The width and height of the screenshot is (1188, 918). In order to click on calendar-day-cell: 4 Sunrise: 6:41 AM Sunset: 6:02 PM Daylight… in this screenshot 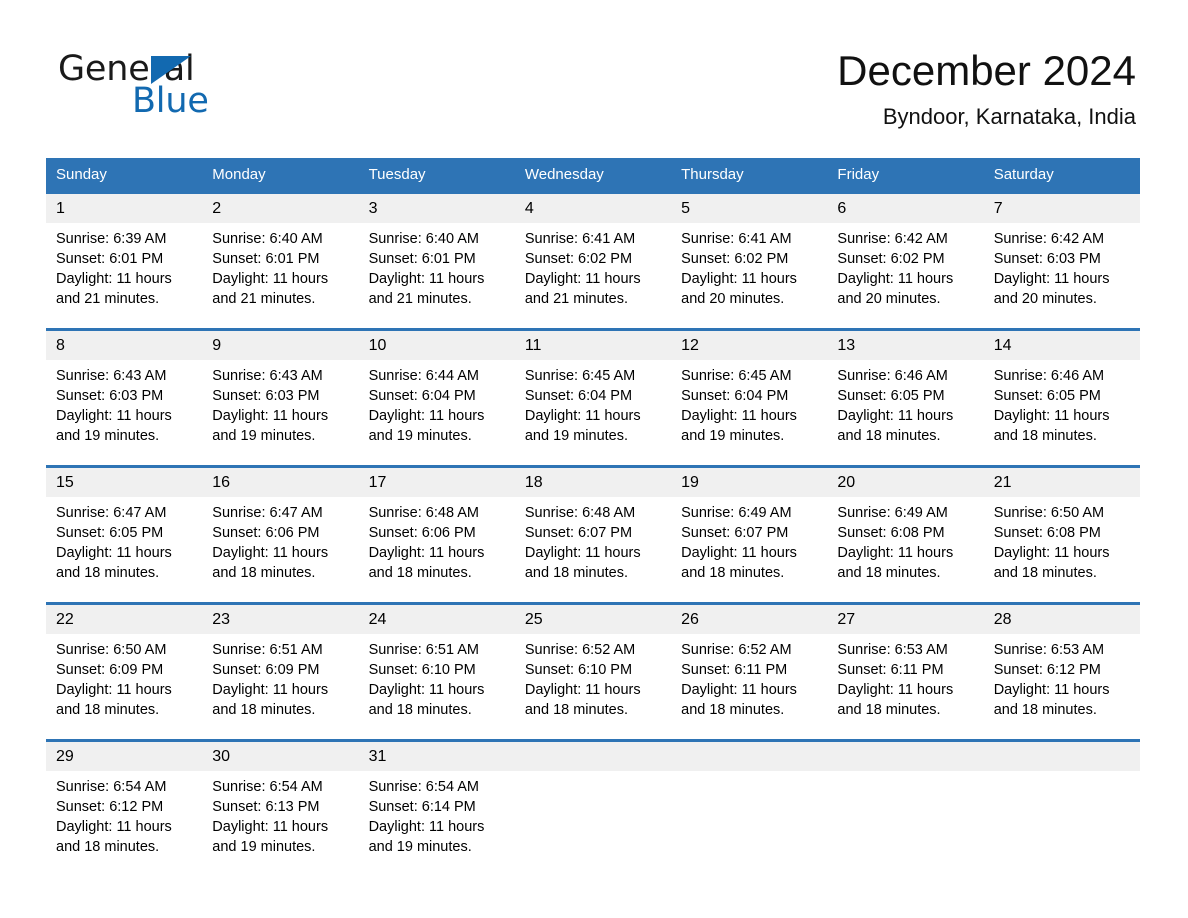, I will do `click(593, 251)`.